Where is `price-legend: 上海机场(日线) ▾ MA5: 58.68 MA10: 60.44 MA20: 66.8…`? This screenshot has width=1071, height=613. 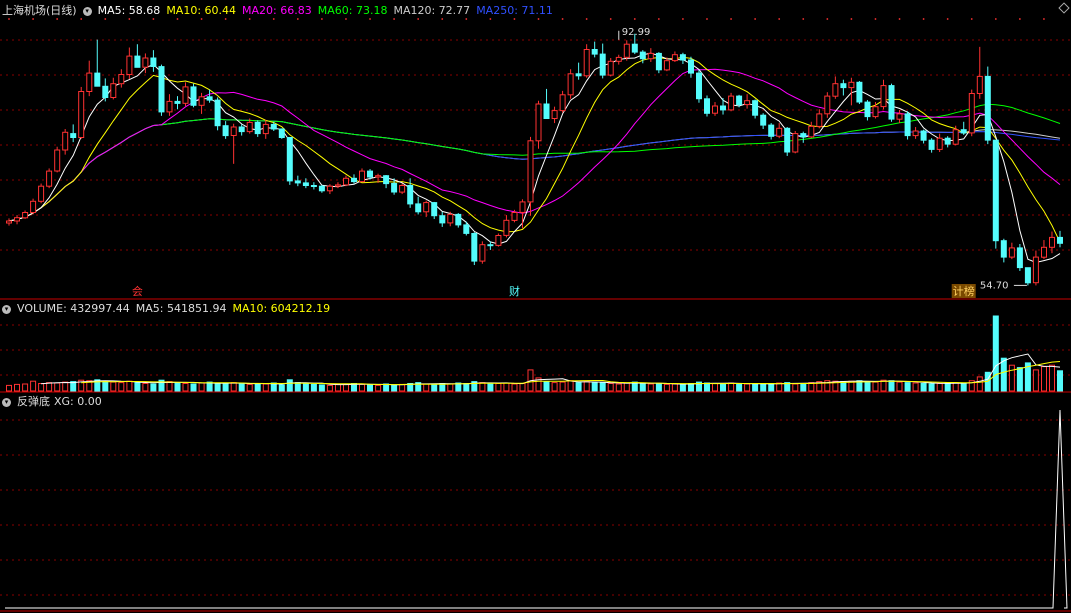 price-legend: 上海机场(日线) ▾ MA5: 58.68 MA10: 60.44 MA20: 66.8… is located at coordinates (280, 10).